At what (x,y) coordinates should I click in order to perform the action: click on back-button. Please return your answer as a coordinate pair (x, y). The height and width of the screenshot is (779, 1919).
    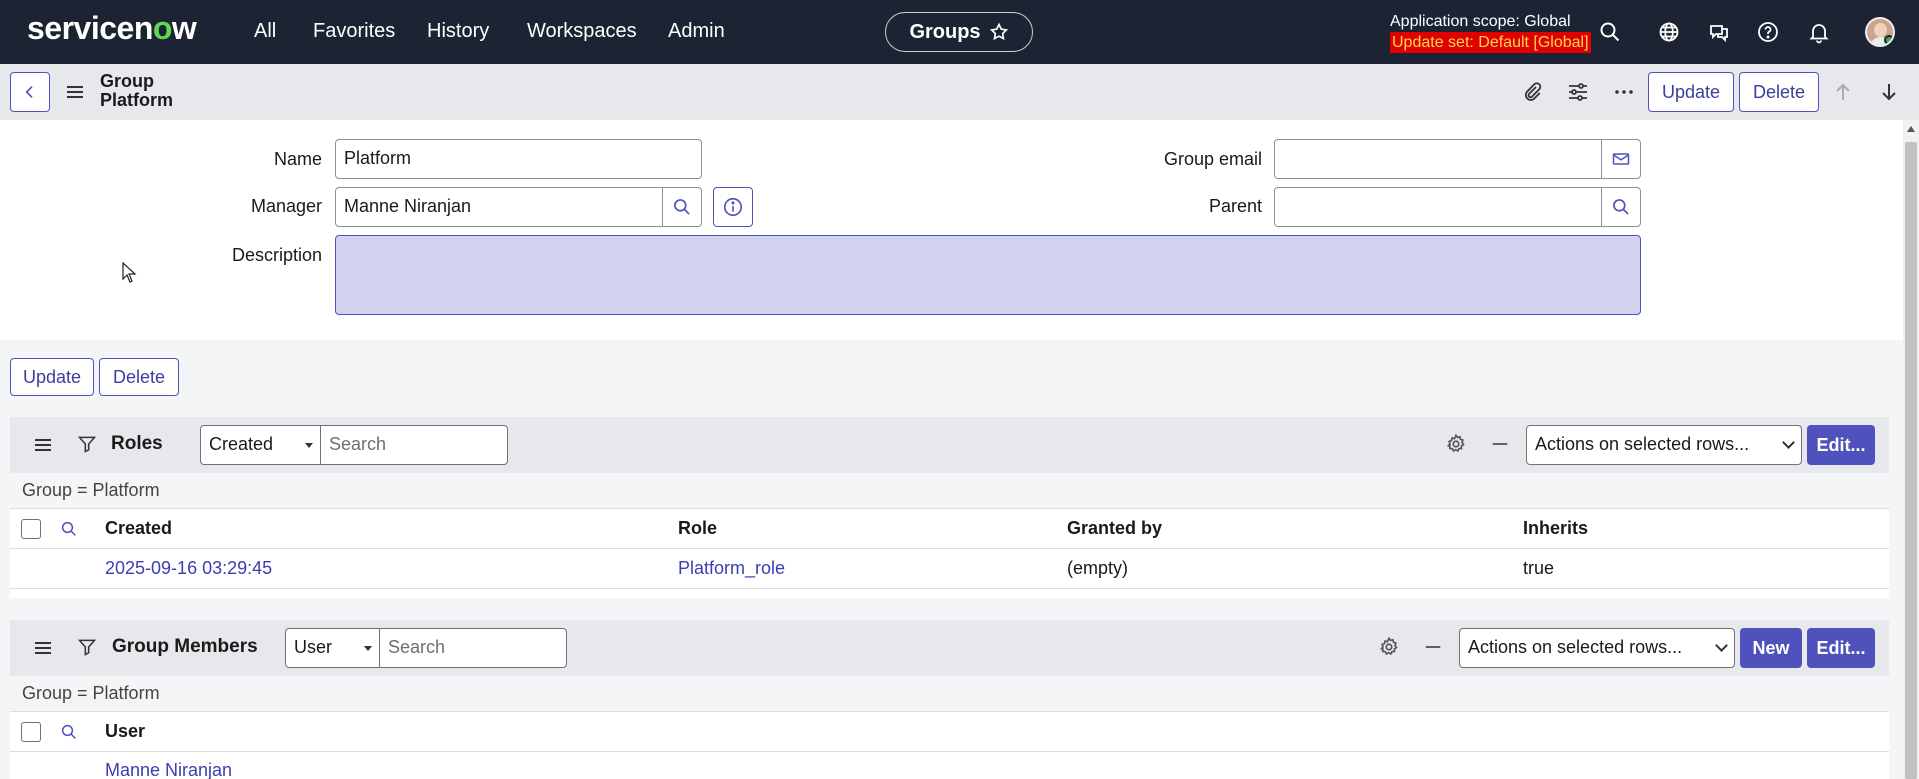
    Looking at the image, I should click on (30, 92).